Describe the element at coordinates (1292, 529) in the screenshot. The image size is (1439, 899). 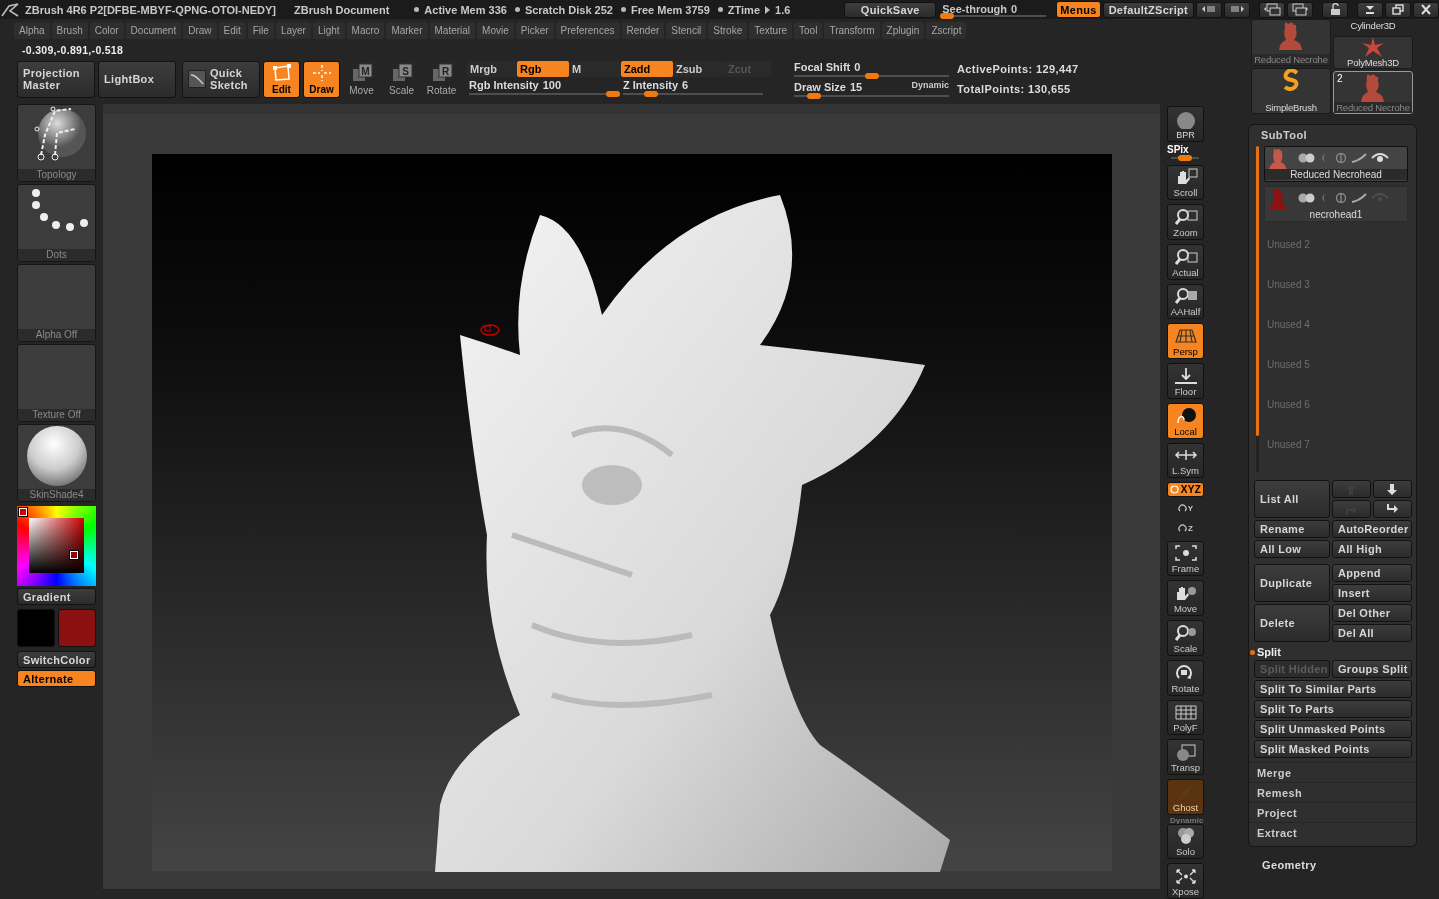
I see `subtool-button: Rename` at that location.